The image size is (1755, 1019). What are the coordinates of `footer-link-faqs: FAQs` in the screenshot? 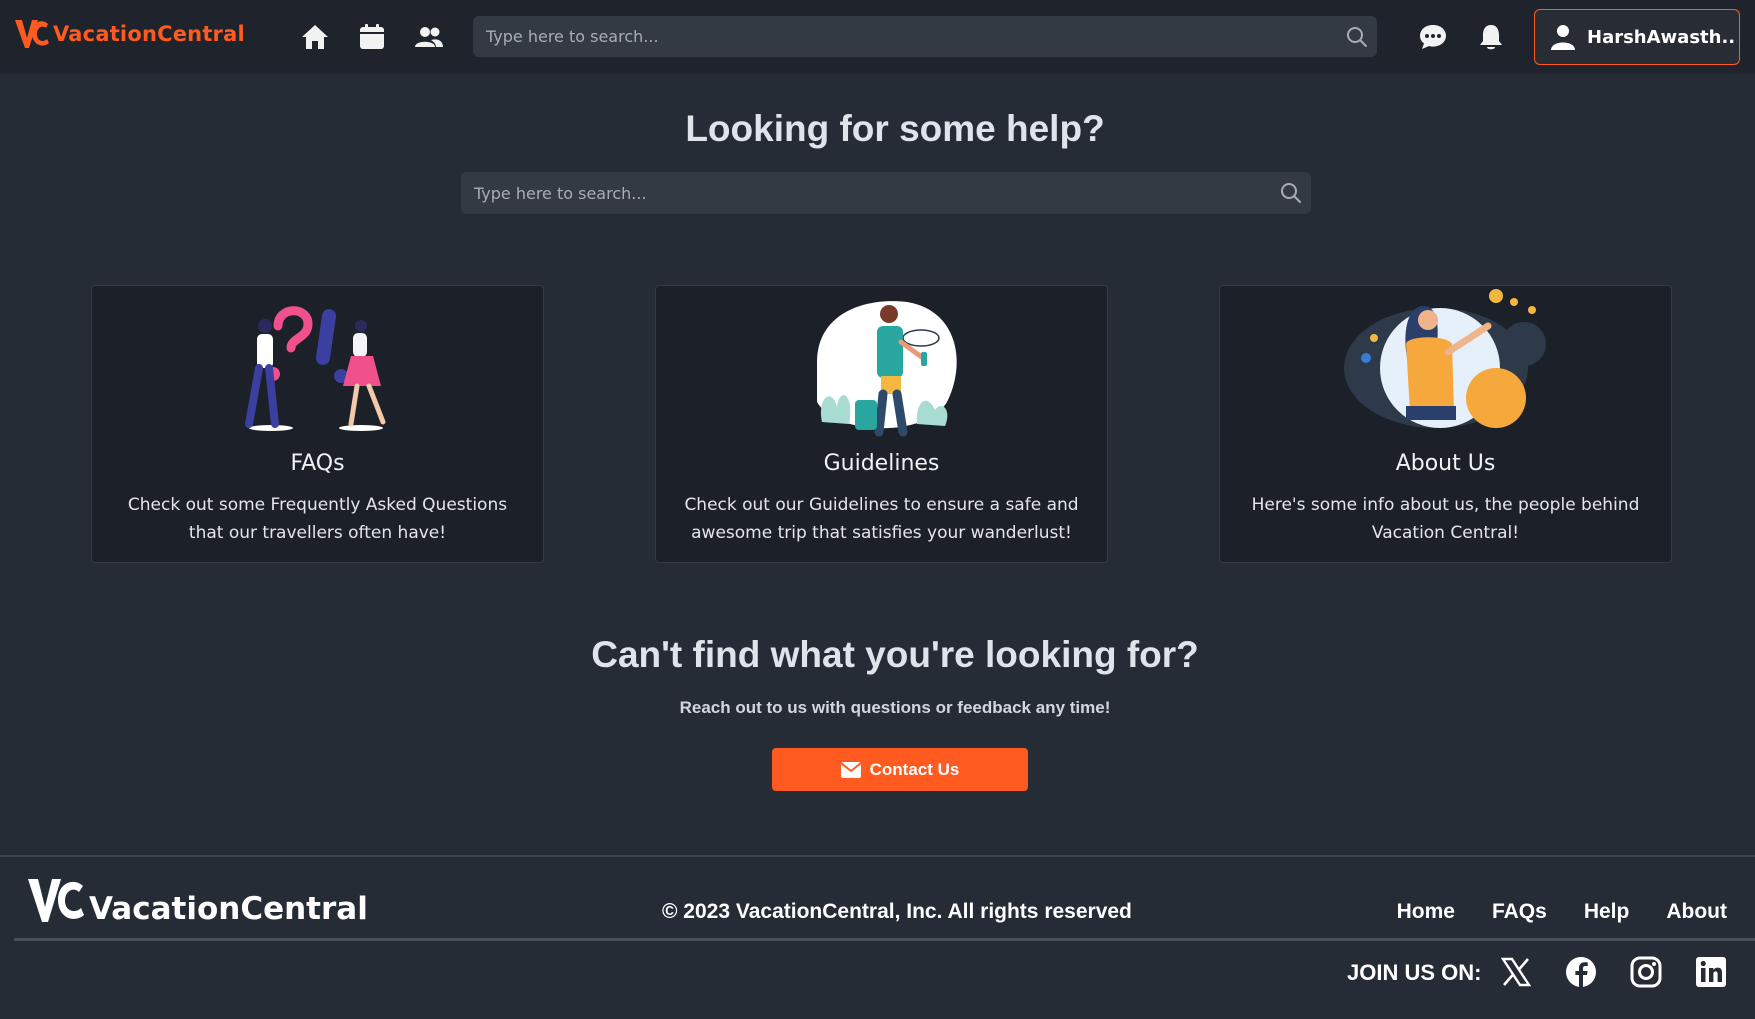 It's located at (1519, 912).